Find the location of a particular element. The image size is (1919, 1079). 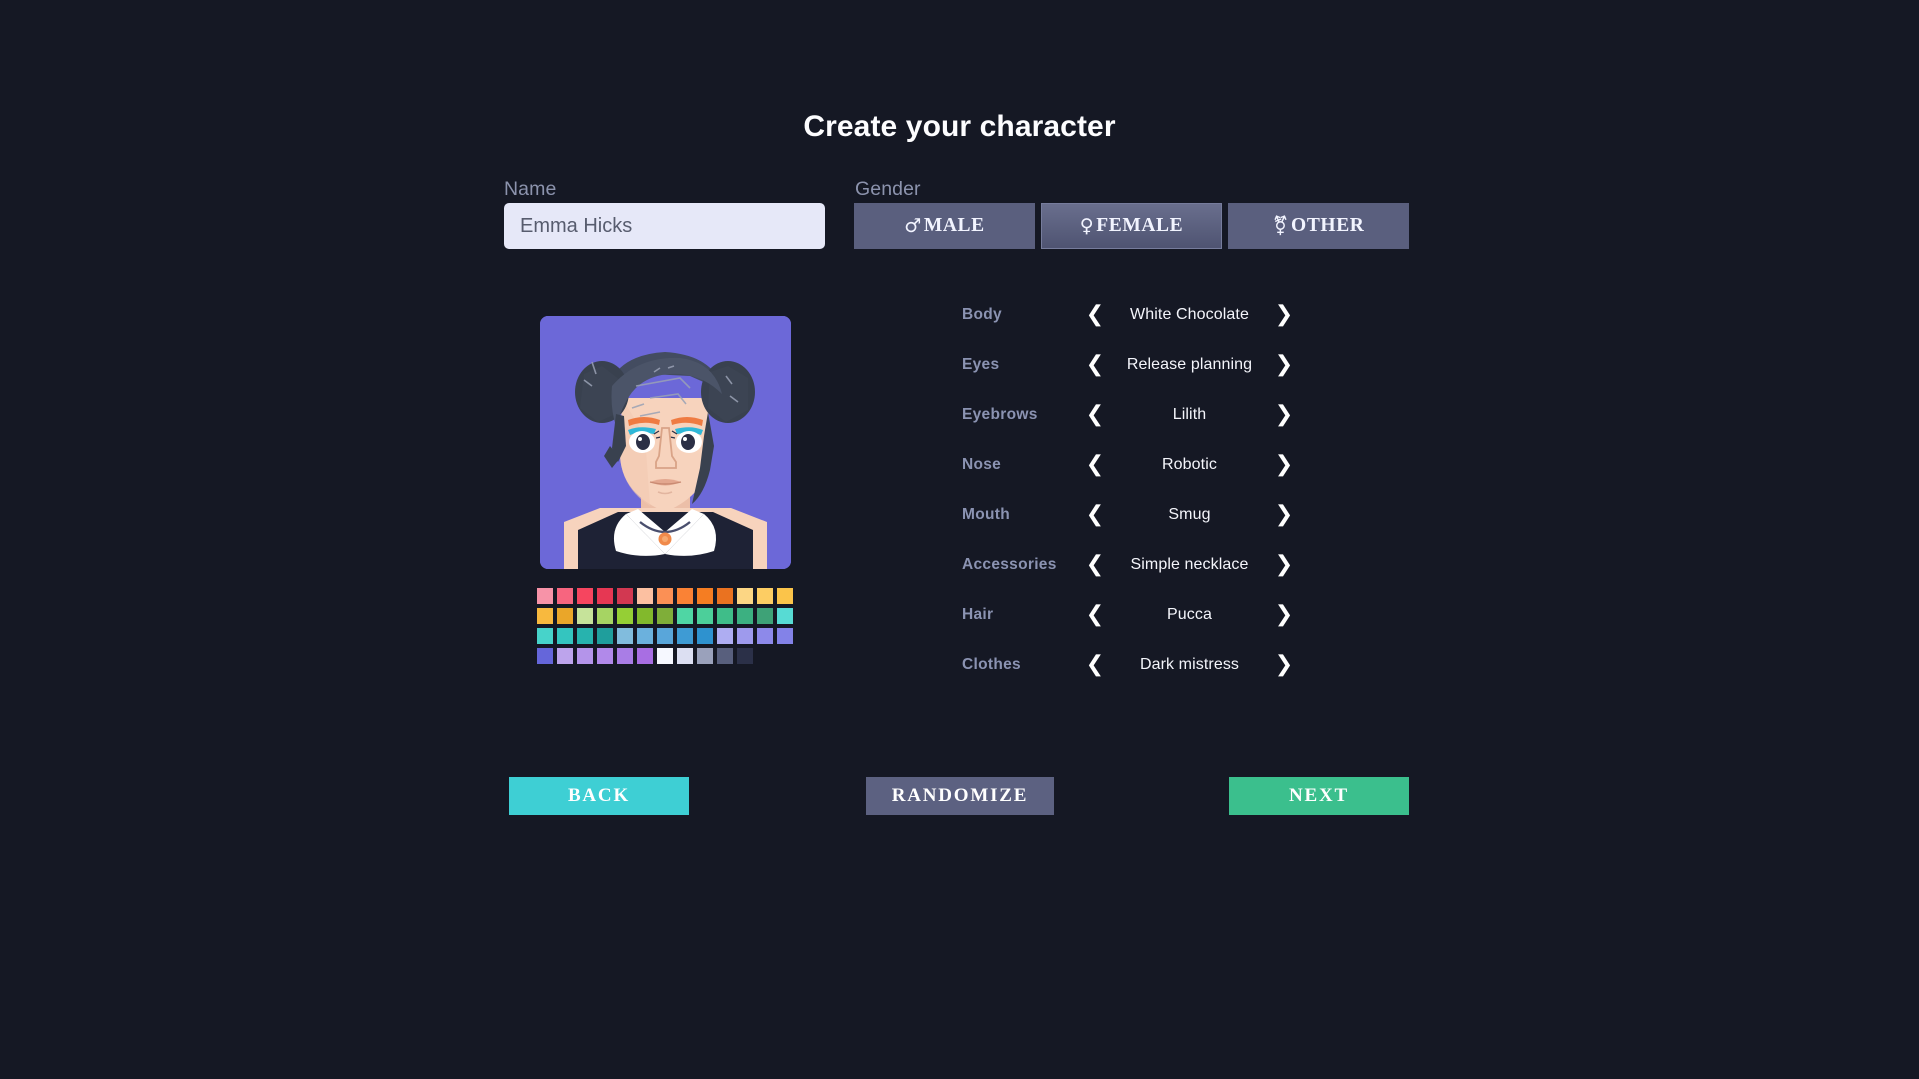

attribute-label: Body is located at coordinates (982, 314).